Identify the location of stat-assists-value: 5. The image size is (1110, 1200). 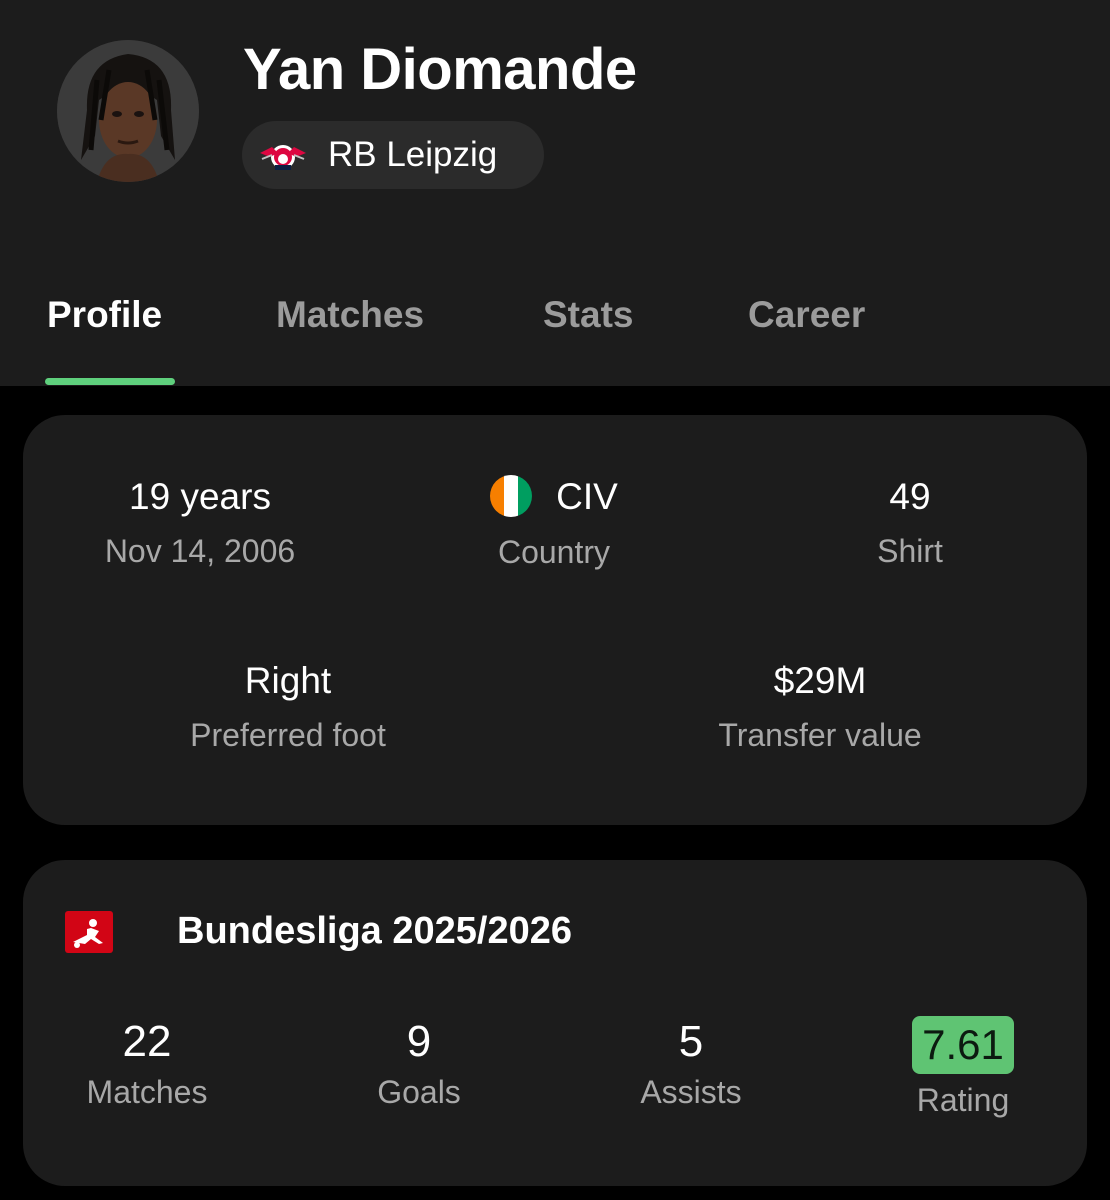
(691, 1041).